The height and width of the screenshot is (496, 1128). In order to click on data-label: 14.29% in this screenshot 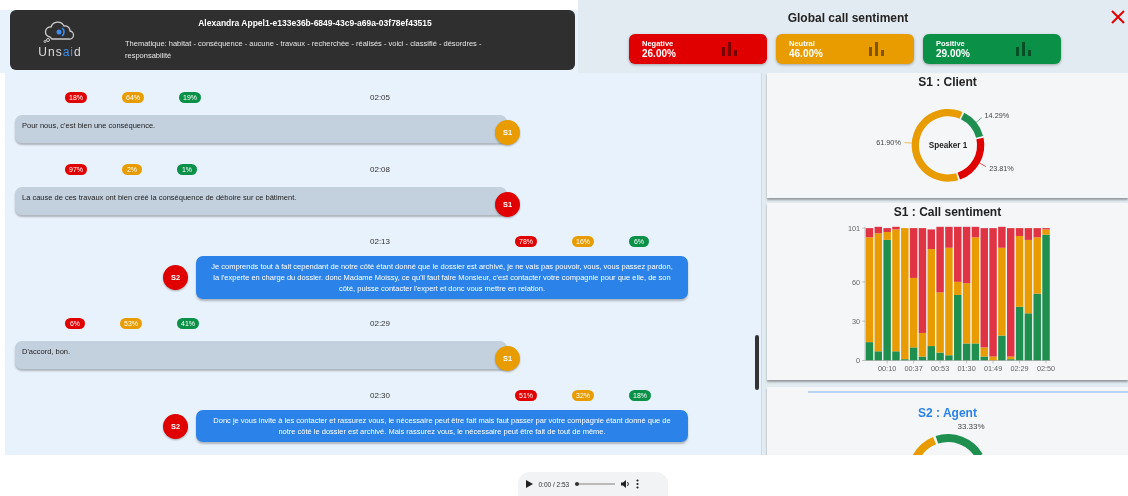, I will do `click(996, 116)`.